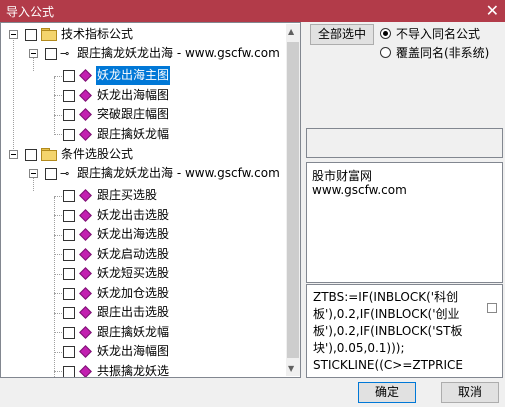 Image resolution: width=505 pixels, height=407 pixels. Describe the element at coordinates (133, 273) in the screenshot. I see `tree-item-label: 妖龙短买选股` at that location.